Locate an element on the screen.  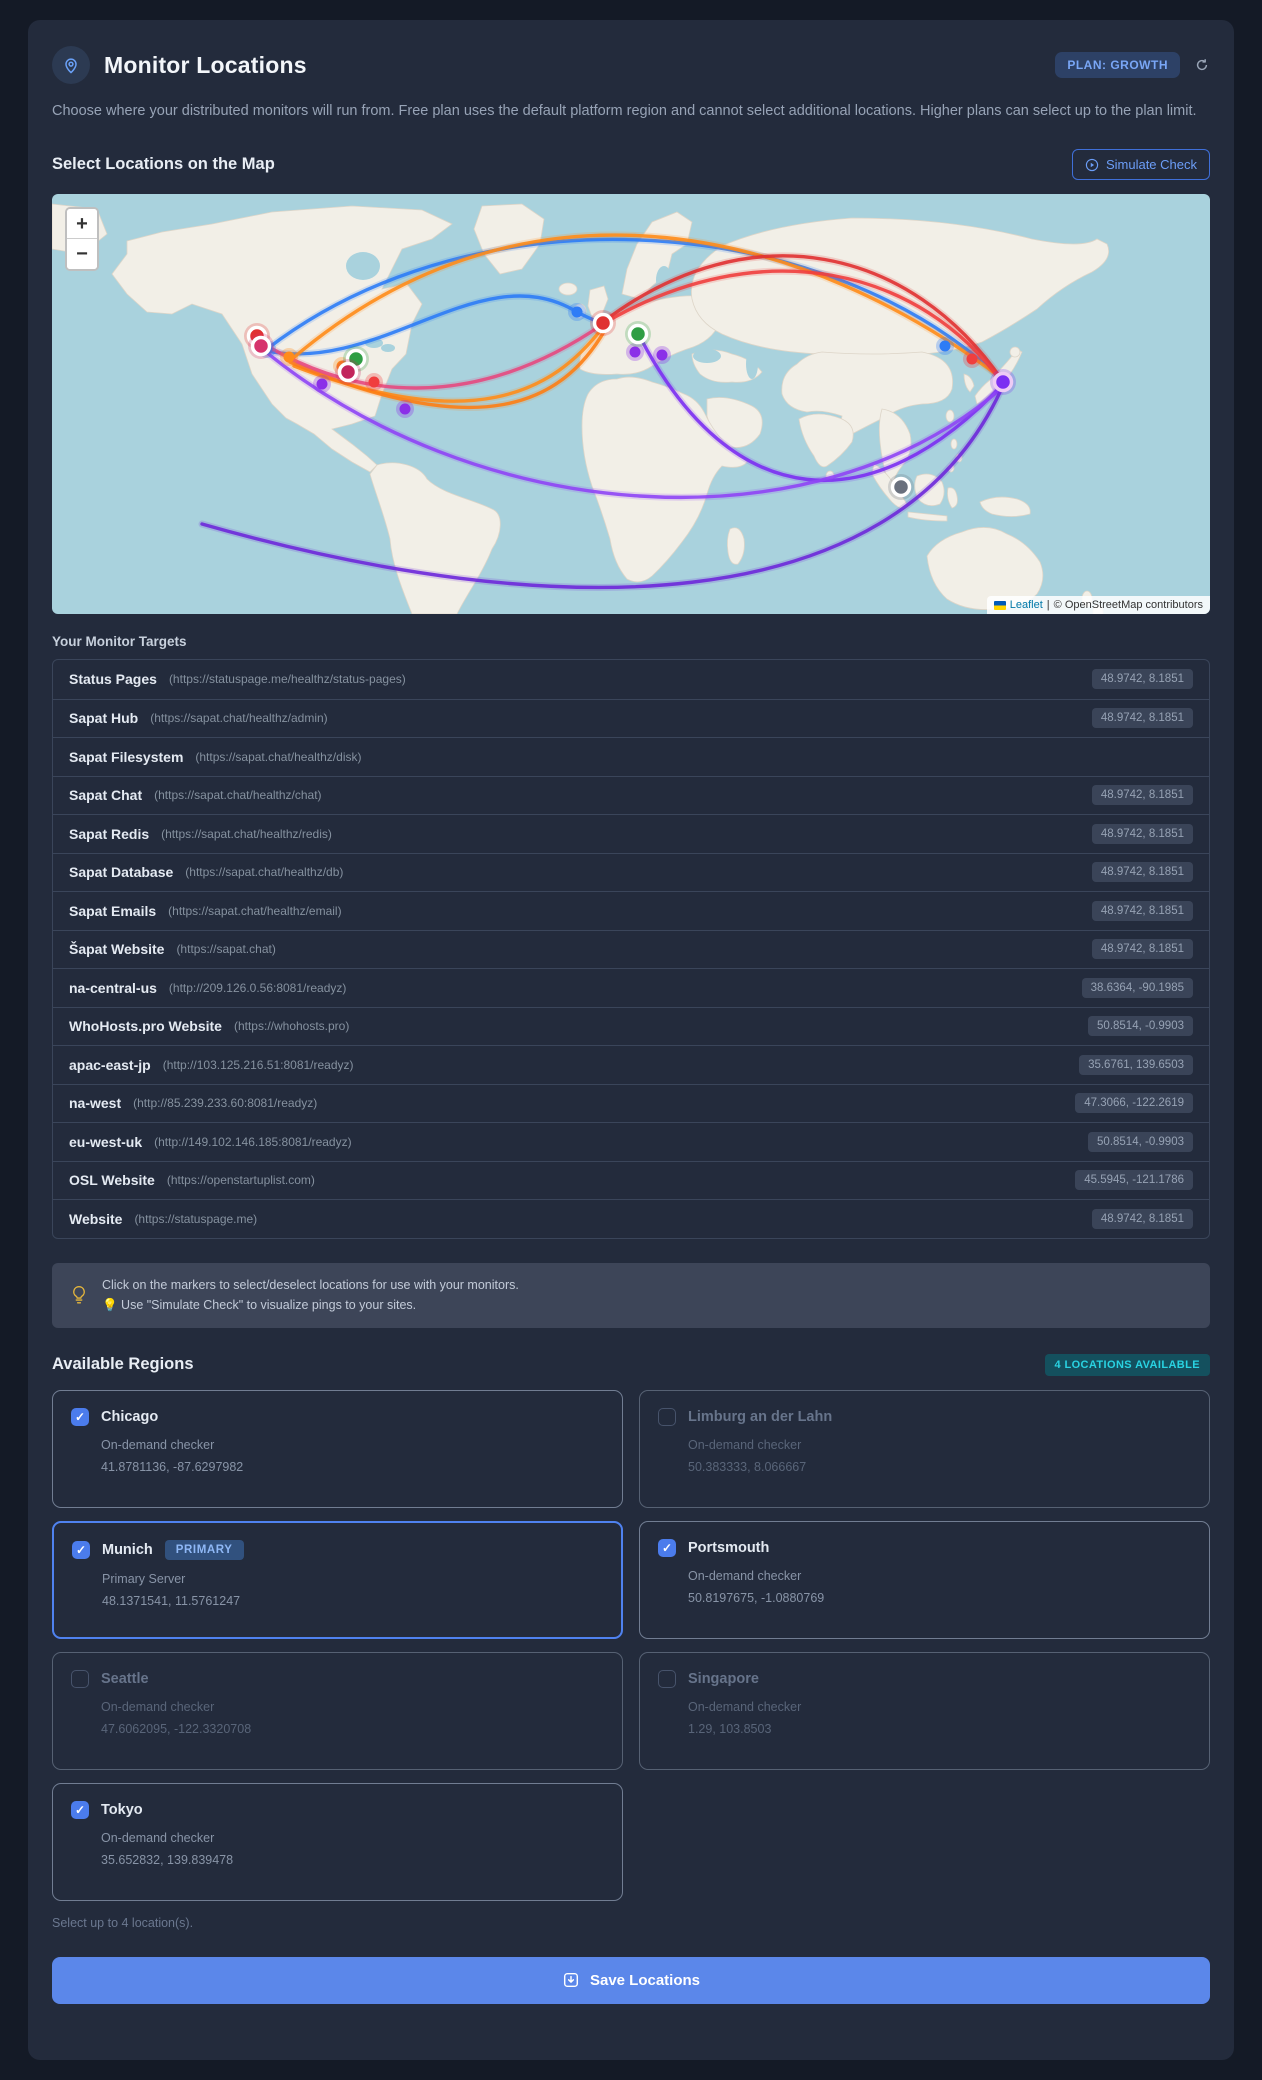
target-url: (https://whohosts.pro) is located at coordinates (291, 1026).